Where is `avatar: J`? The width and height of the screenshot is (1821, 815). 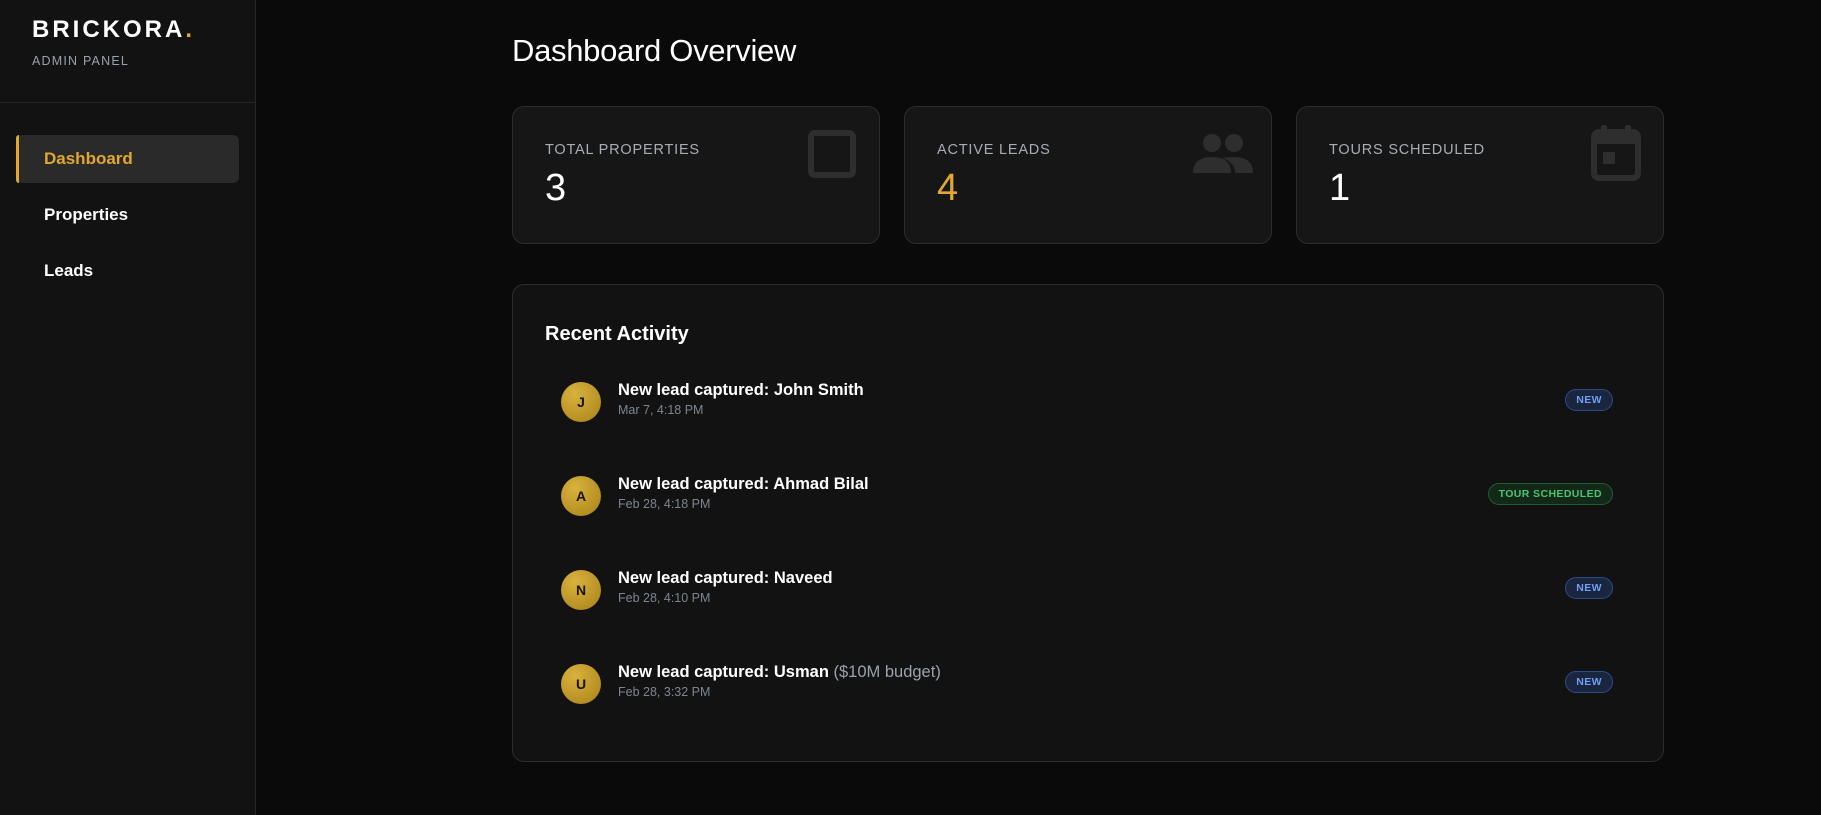 avatar: J is located at coordinates (581, 402).